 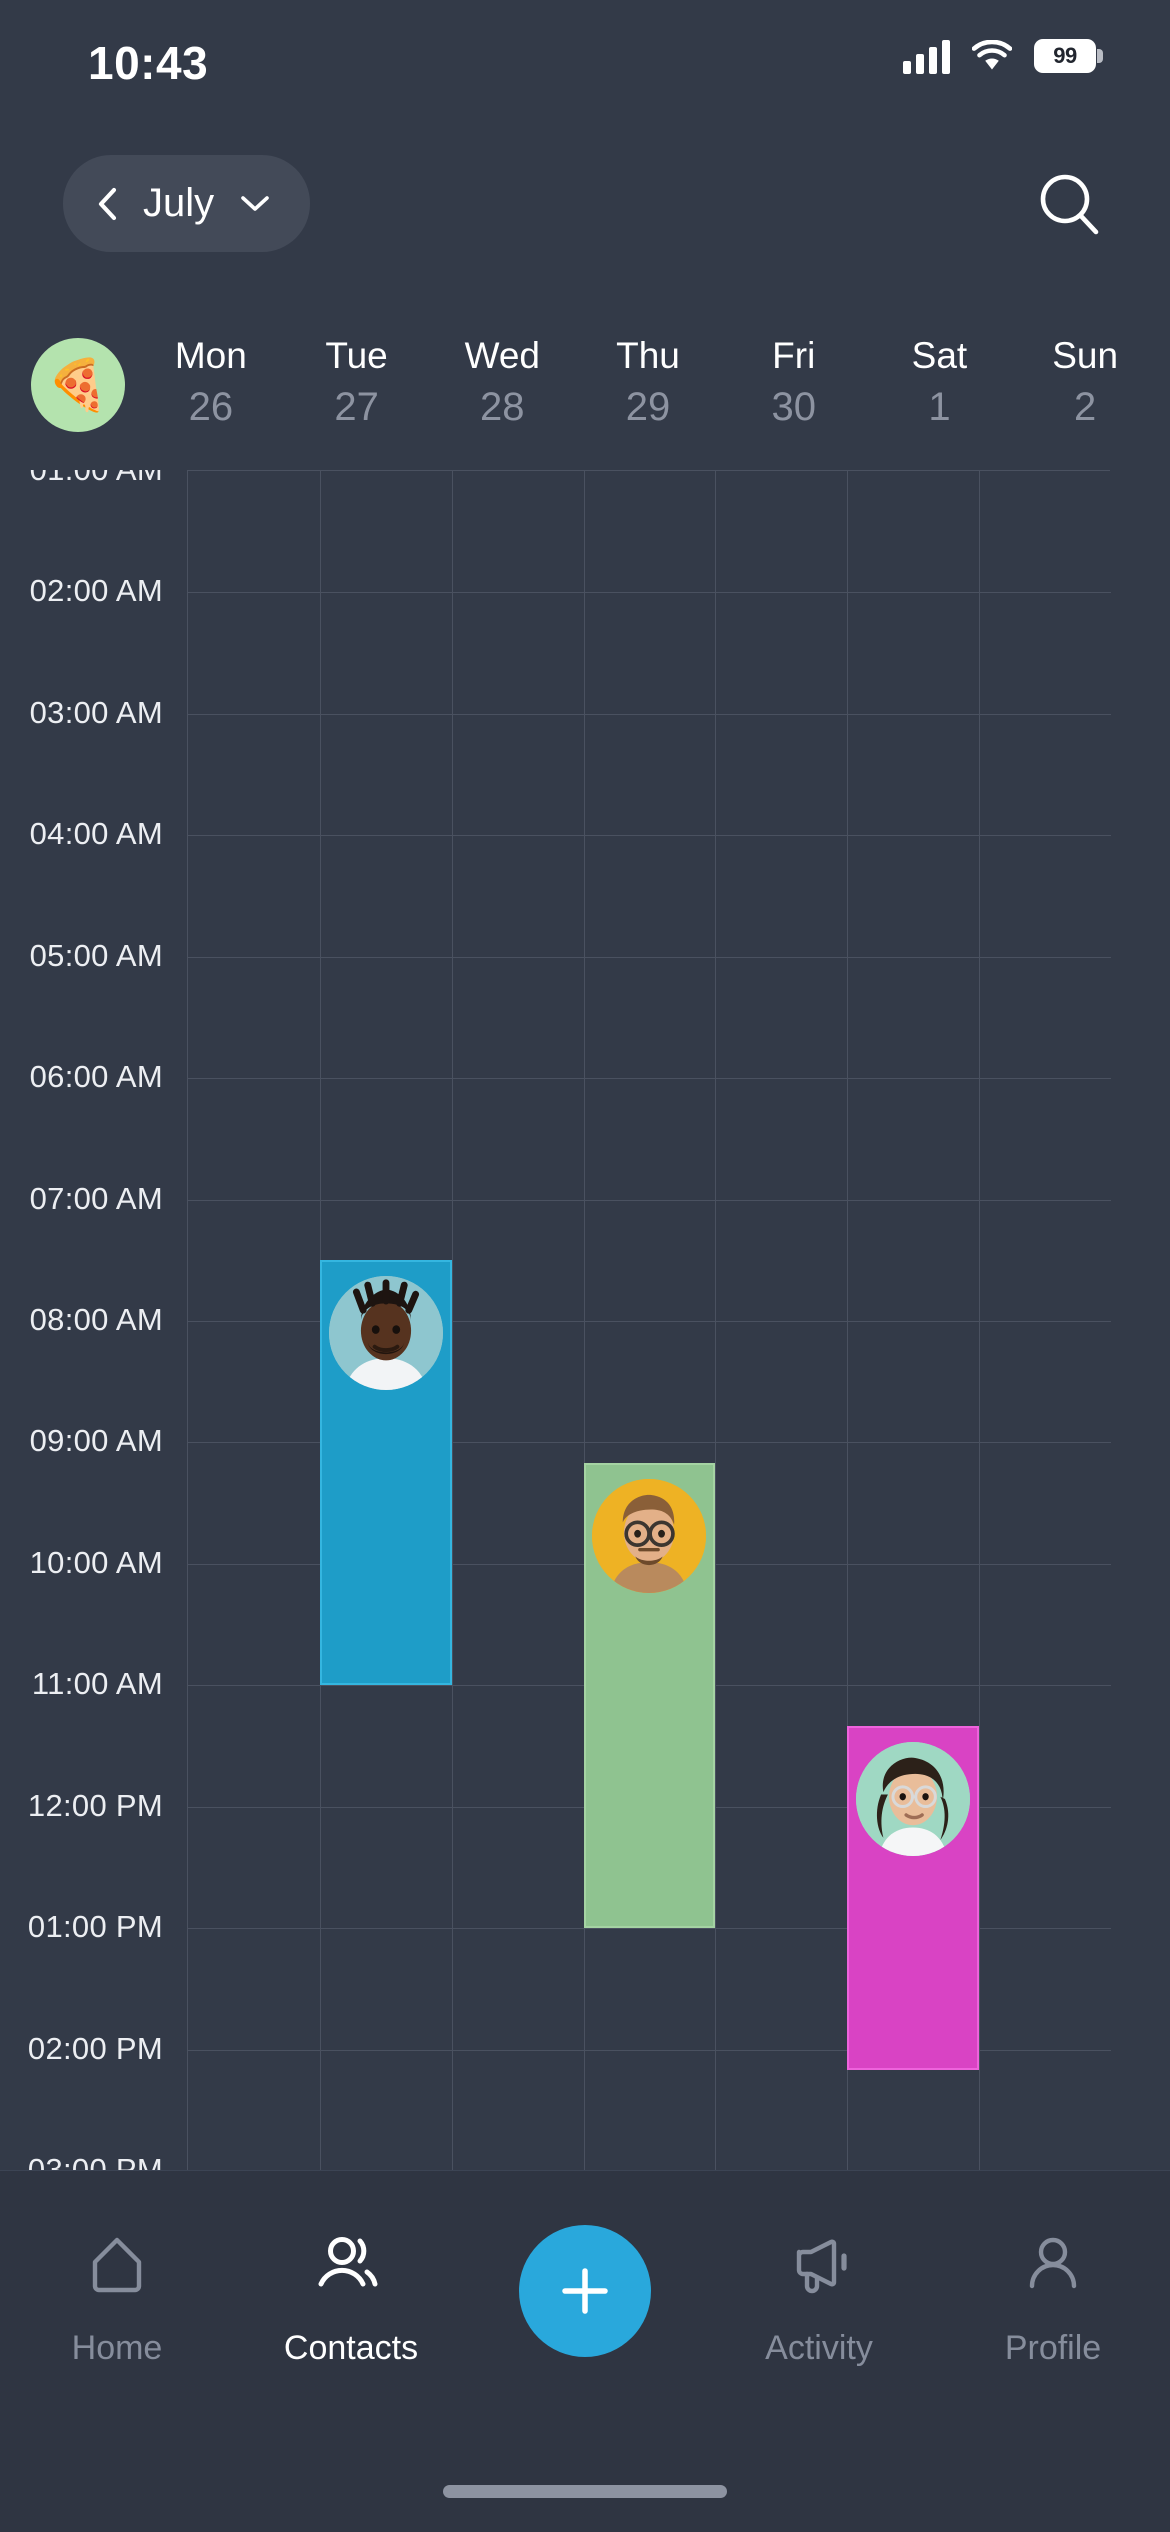 I want to click on day-column-header: Thu 29, so click(x=648, y=392).